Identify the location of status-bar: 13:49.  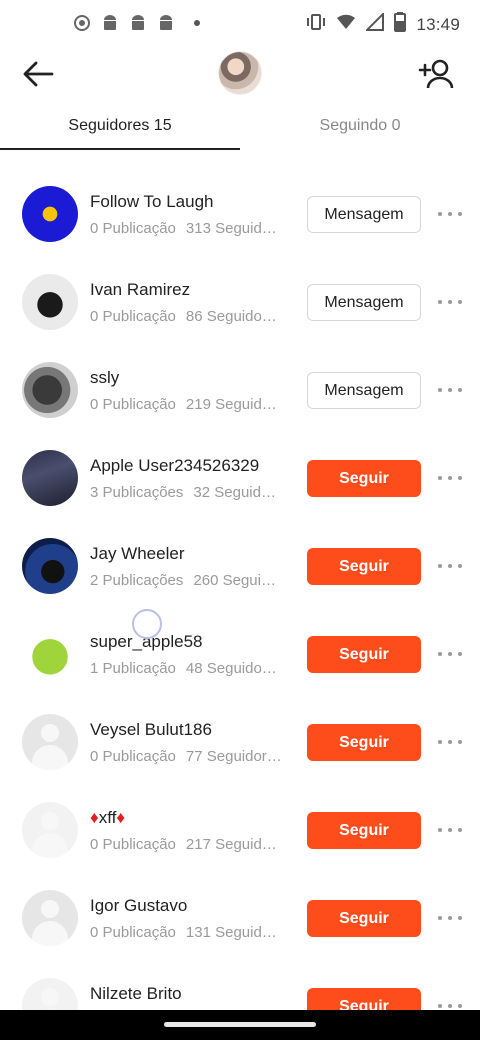
(240, 24).